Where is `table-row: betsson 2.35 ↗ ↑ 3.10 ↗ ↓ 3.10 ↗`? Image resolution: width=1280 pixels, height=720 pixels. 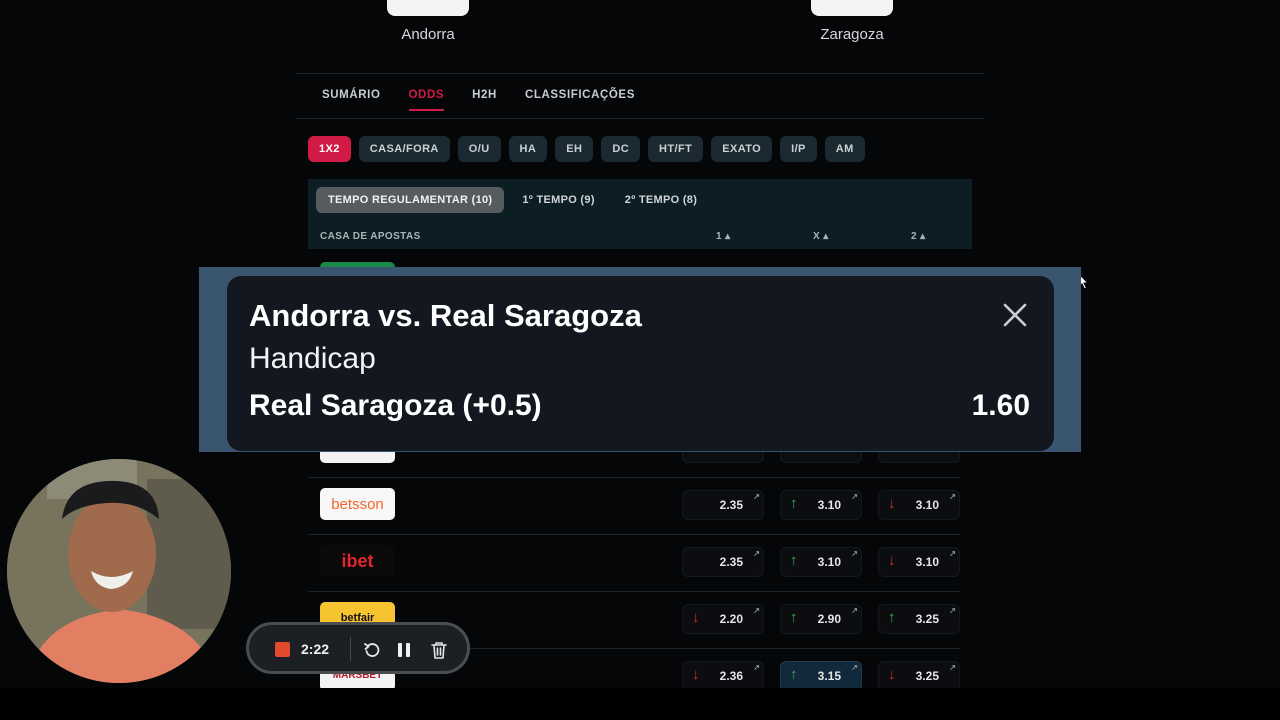 table-row: betsson 2.35 ↗ ↑ 3.10 ↗ ↓ 3.10 ↗ is located at coordinates (634, 506).